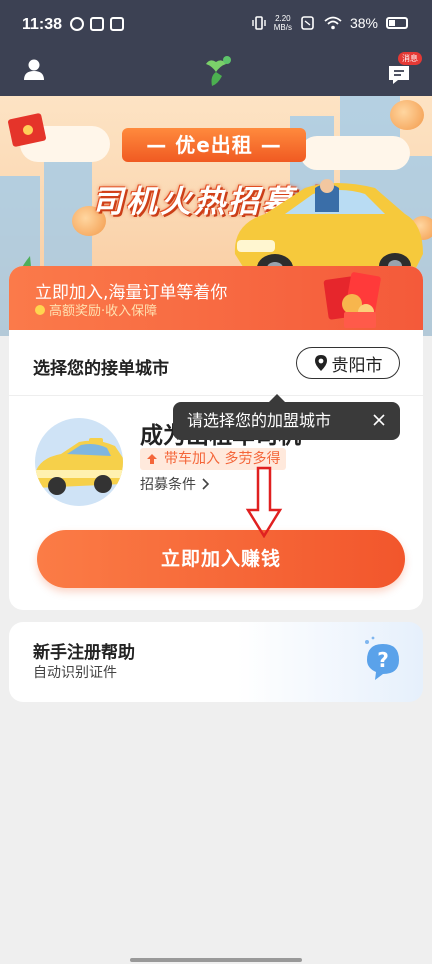  I want to click on city-tooltip: 请选择您的加盟城市, so click(286, 417).